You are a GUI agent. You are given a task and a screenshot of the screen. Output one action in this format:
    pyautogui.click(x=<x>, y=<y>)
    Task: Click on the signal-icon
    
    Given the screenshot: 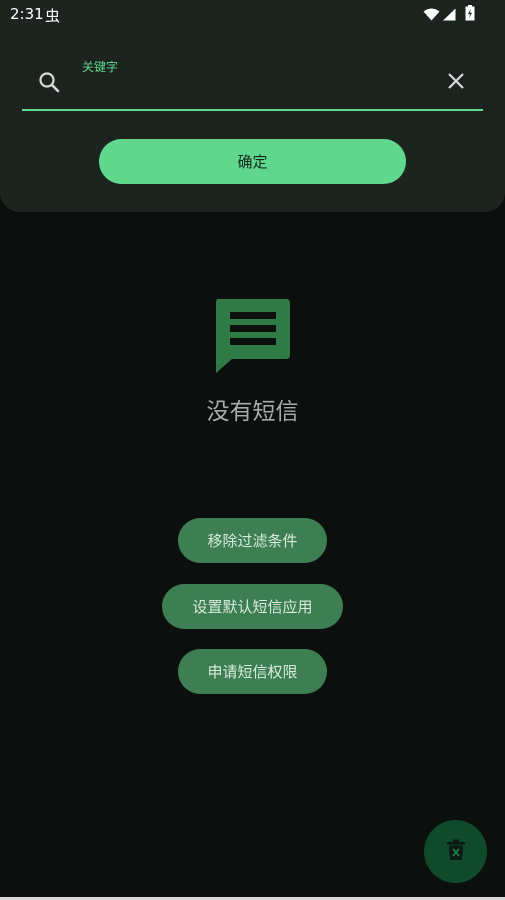 What is the action you would take?
    pyautogui.click(x=449, y=16)
    